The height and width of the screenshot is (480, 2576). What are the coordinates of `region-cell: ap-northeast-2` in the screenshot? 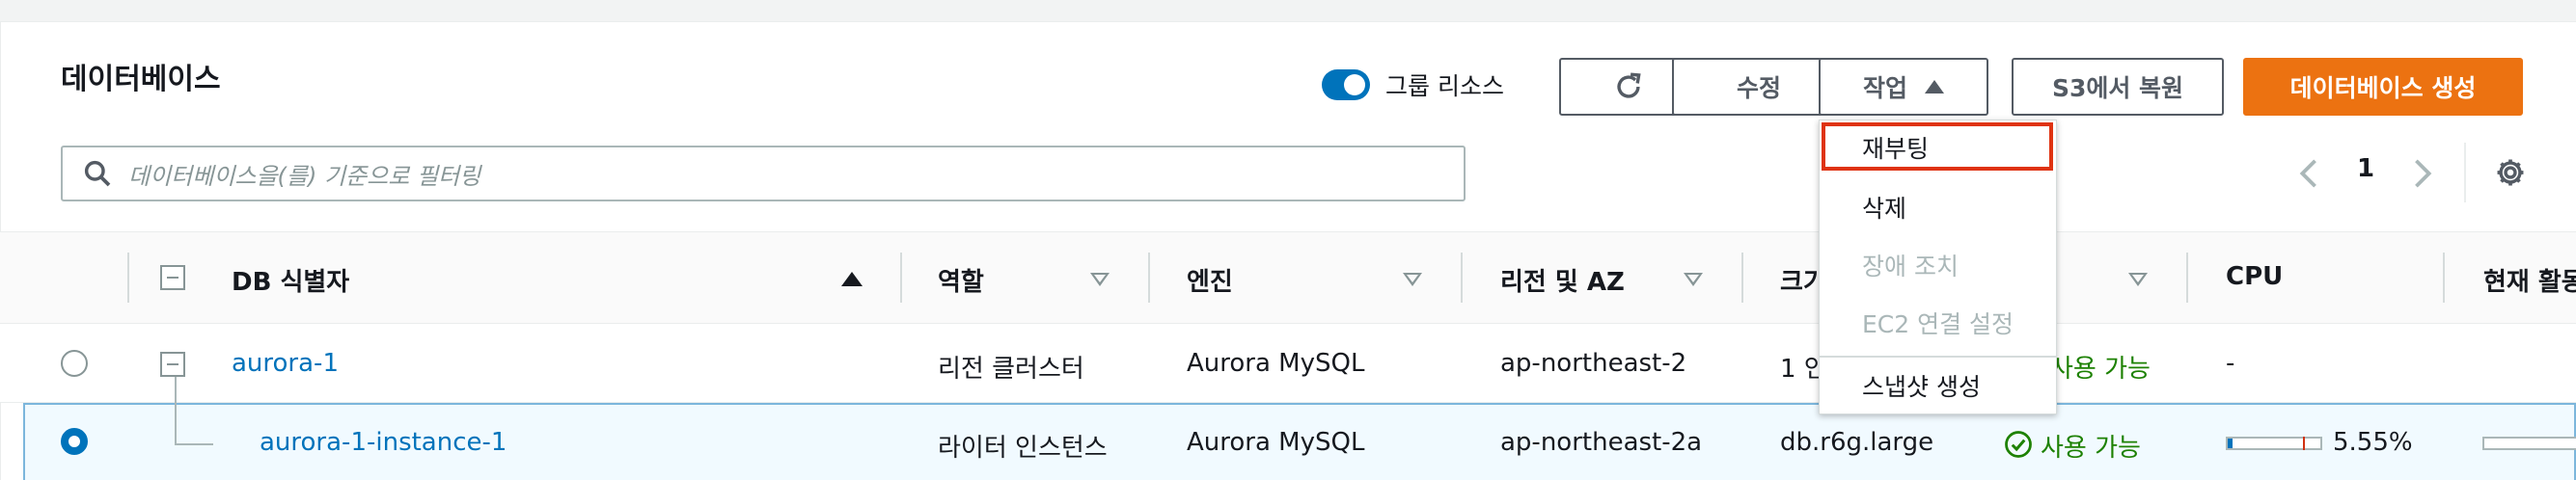 It's located at (1593, 363).